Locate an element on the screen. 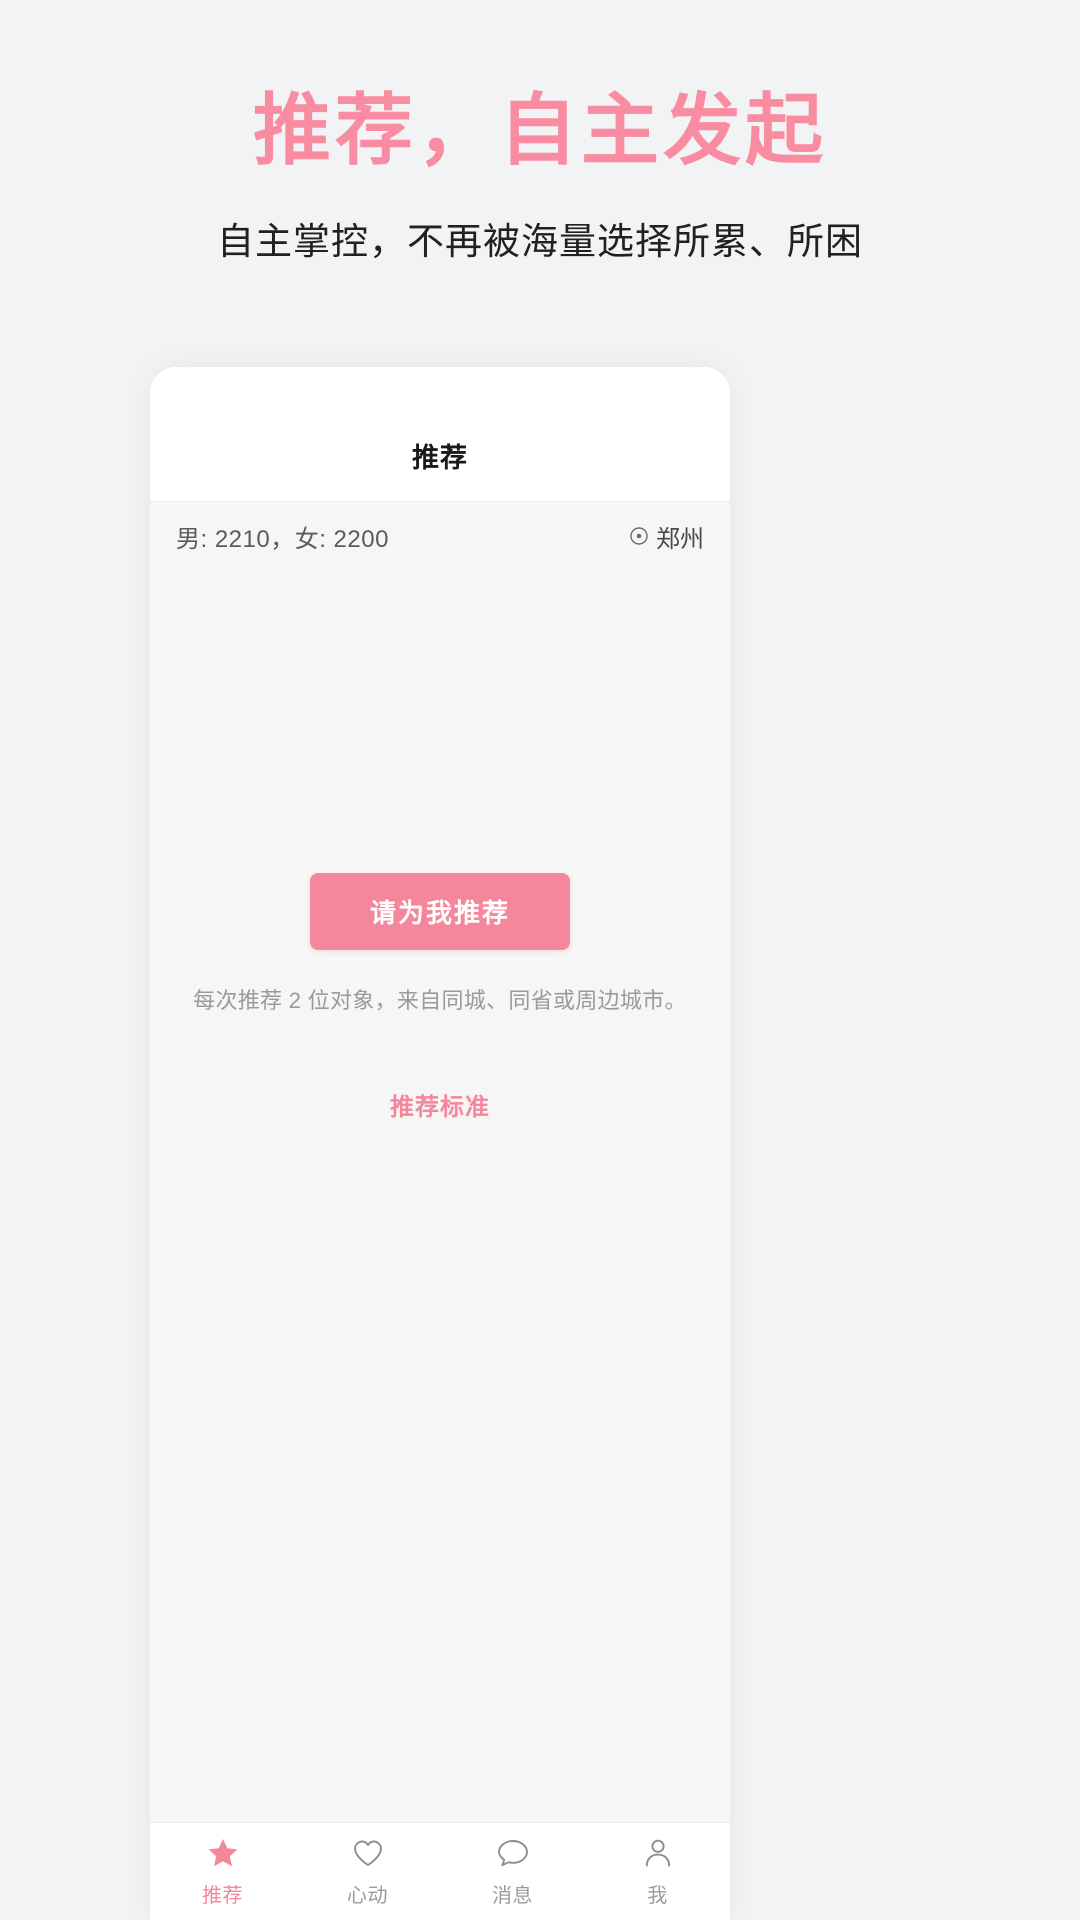 This screenshot has width=1080, height=1920. recommendation-hint: 每次推荐 2 位对象，来自同城、同省或周边城市。 is located at coordinates (440, 1000).